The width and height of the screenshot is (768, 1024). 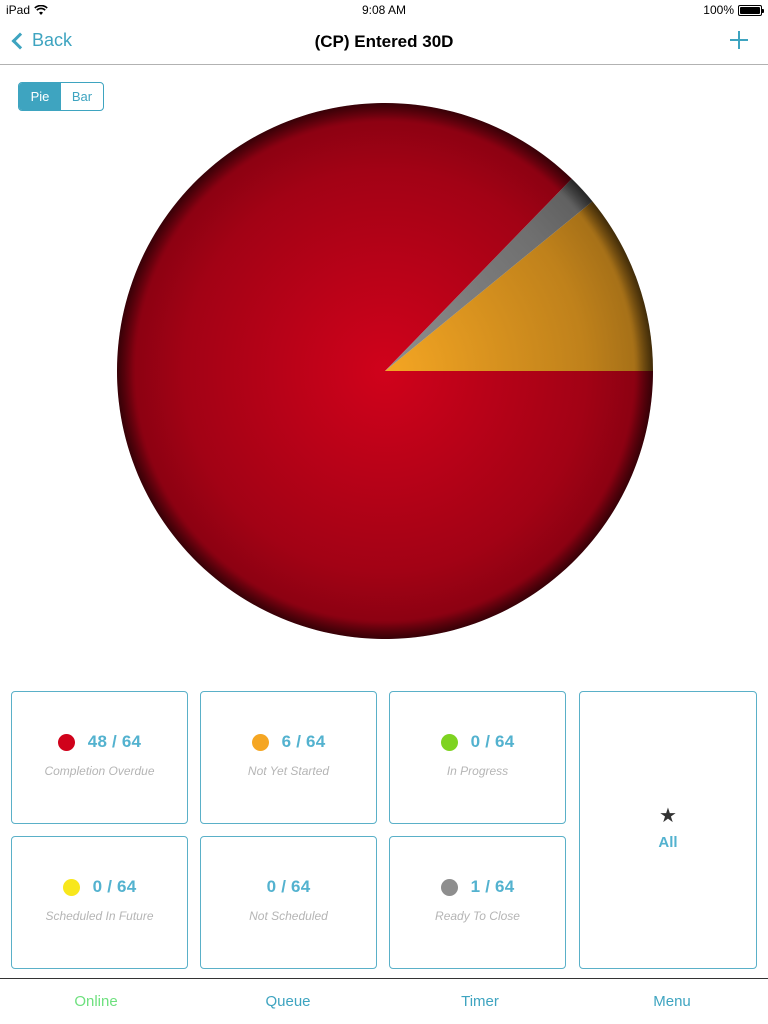 I want to click on tile-label: Scheduled In Future, so click(x=99, y=916).